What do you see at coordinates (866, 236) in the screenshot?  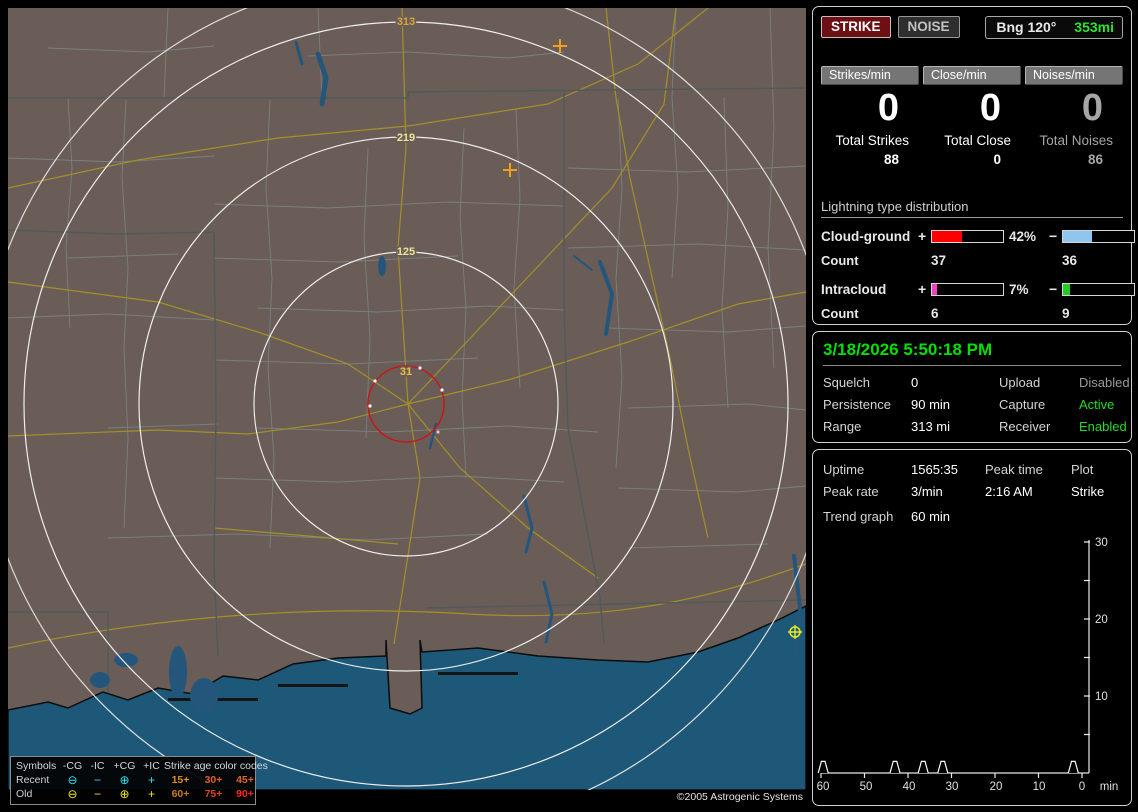 I see `cloud-ground-label: Cloud-ground` at bounding box center [866, 236].